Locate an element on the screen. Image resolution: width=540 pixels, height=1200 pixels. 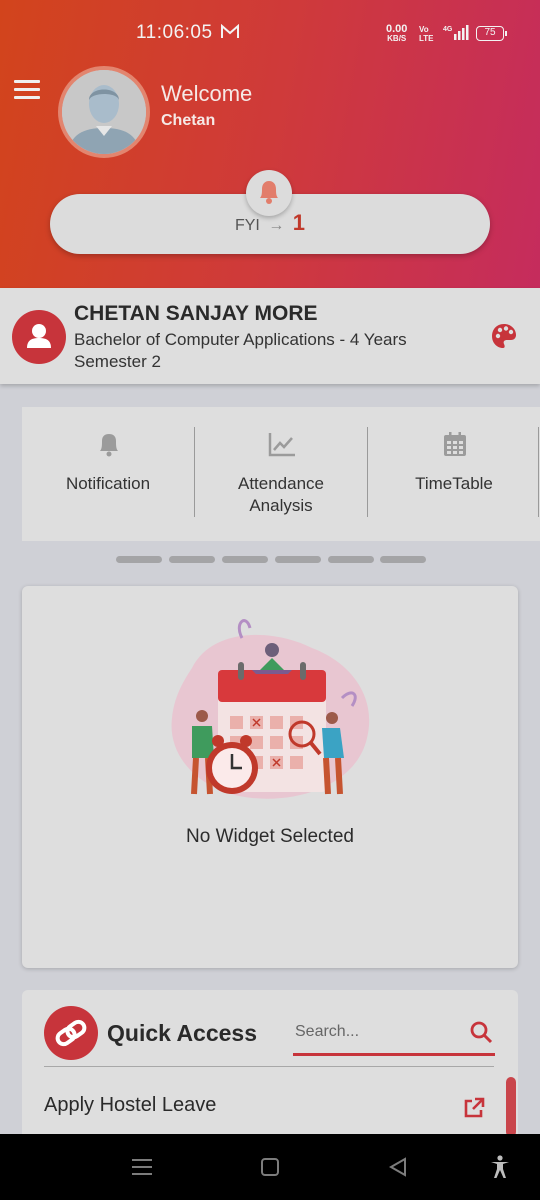
user-silhouette-icon is located at coordinates (104, 112).